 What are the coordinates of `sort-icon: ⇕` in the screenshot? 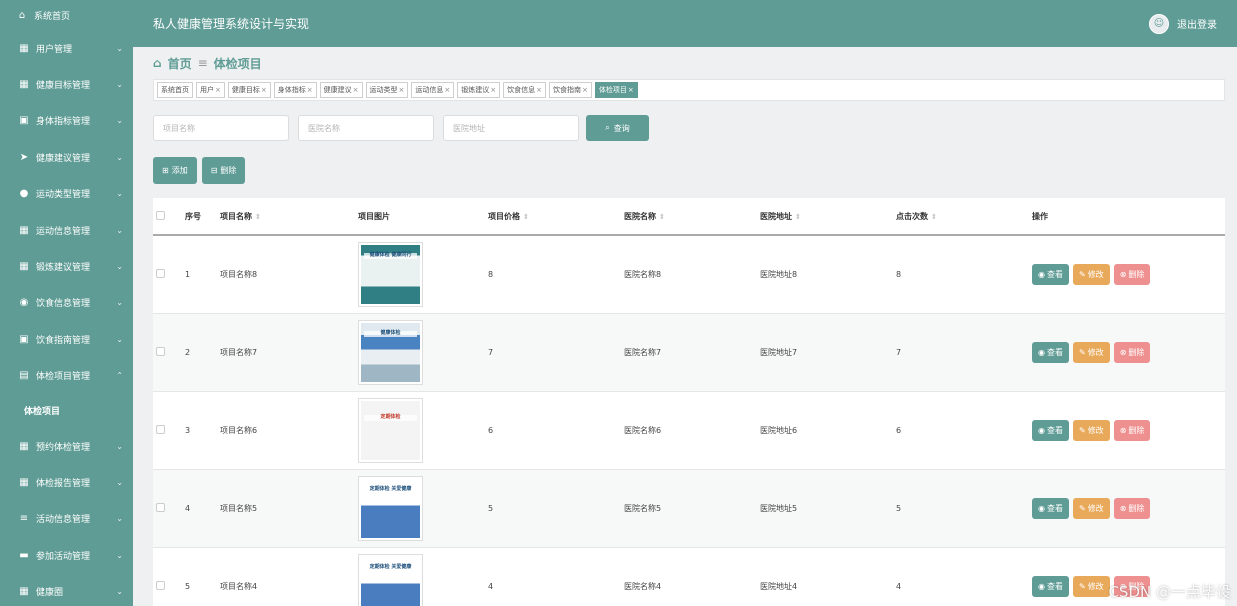 It's located at (934, 216).